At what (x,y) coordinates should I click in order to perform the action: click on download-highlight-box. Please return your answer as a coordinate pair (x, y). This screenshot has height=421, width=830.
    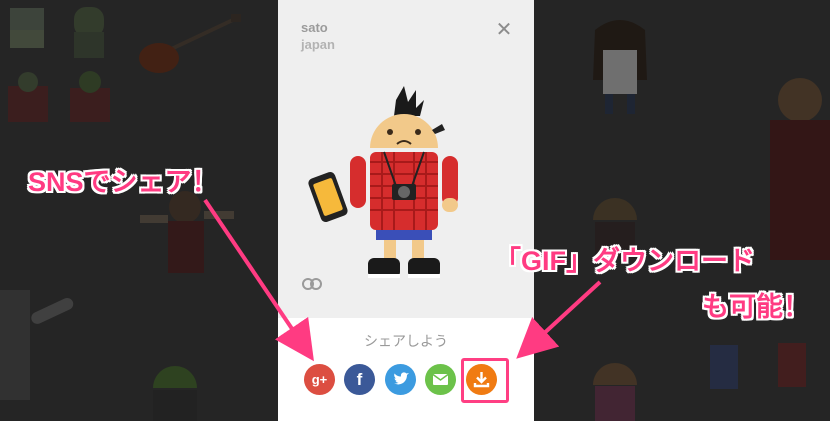
    Looking at the image, I should click on (485, 380).